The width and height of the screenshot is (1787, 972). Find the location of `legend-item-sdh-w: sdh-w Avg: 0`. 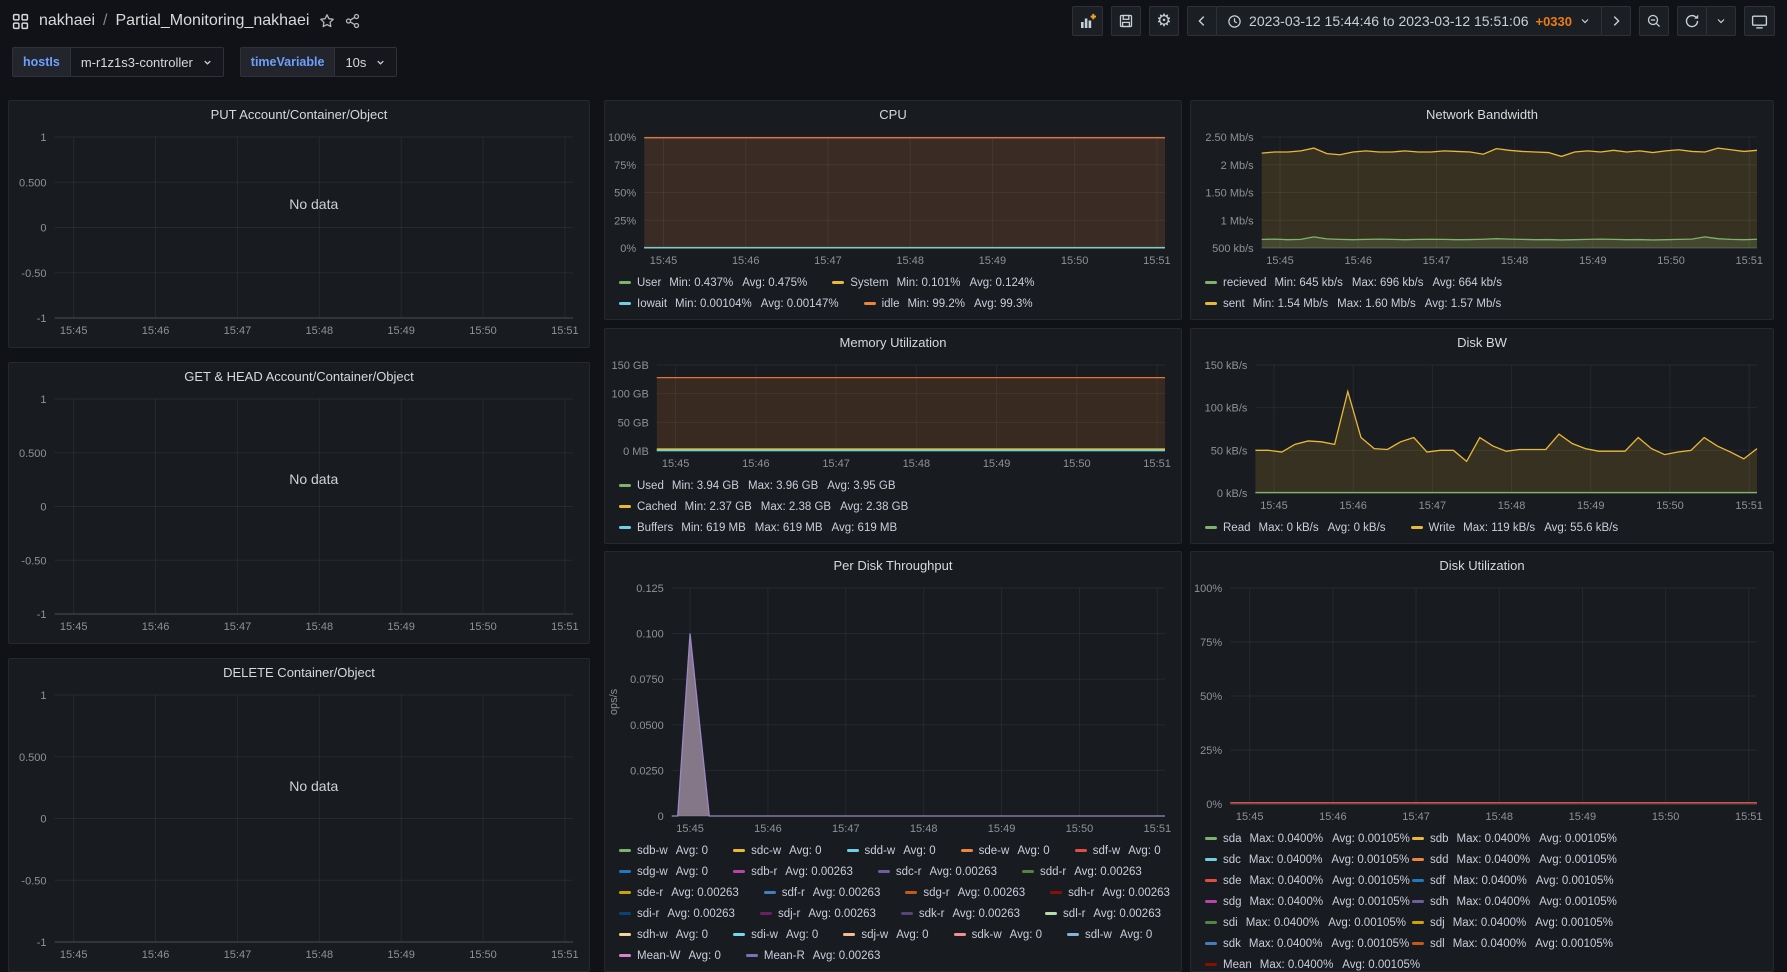

legend-item-sdh-w: sdh-w Avg: 0 is located at coordinates (668, 935).